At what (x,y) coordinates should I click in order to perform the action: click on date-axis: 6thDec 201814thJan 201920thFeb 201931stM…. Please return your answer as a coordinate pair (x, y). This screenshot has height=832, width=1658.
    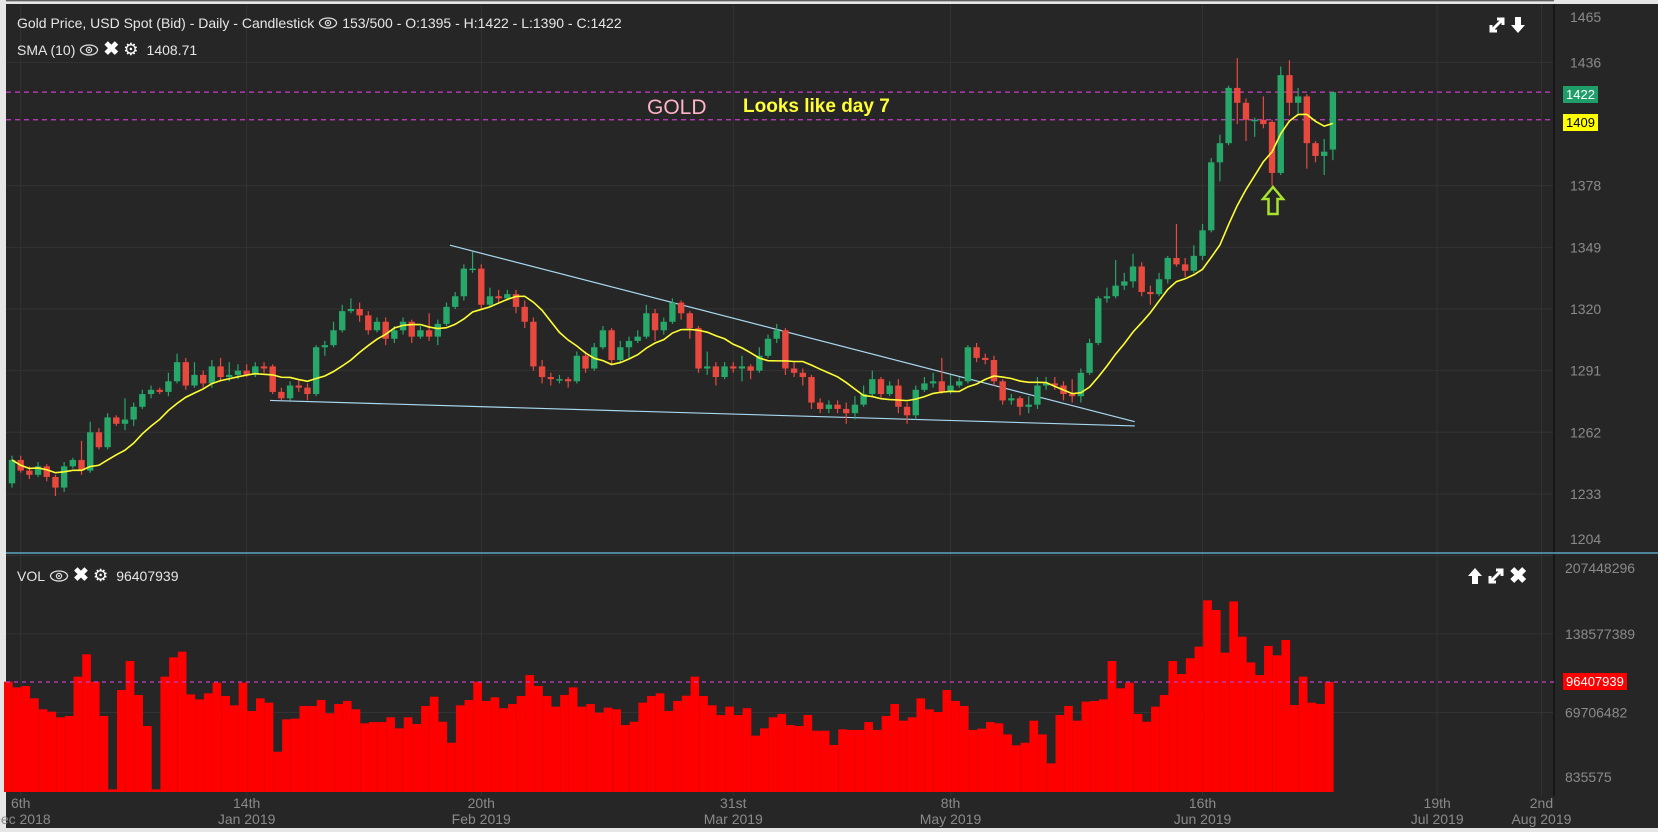
    Looking at the image, I should click on (786, 811).